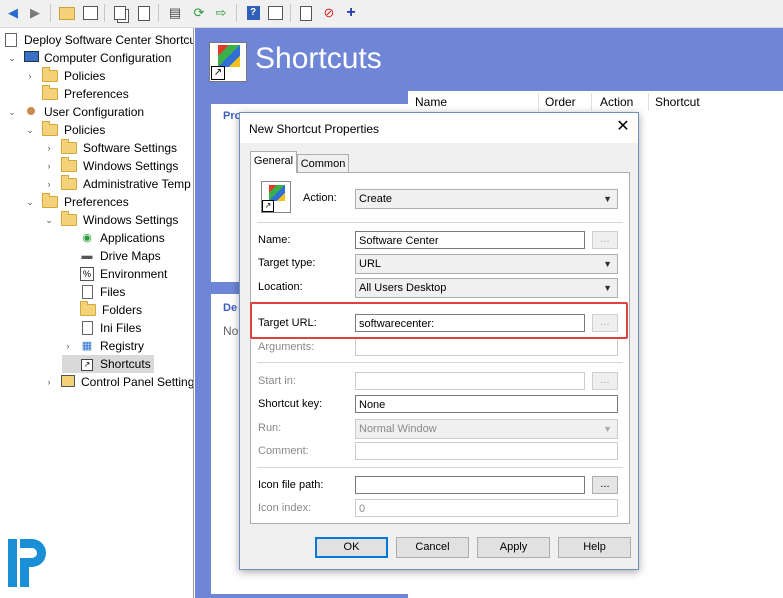 This screenshot has width=783, height=598. I want to click on icon-index-input: 0, so click(486, 508).